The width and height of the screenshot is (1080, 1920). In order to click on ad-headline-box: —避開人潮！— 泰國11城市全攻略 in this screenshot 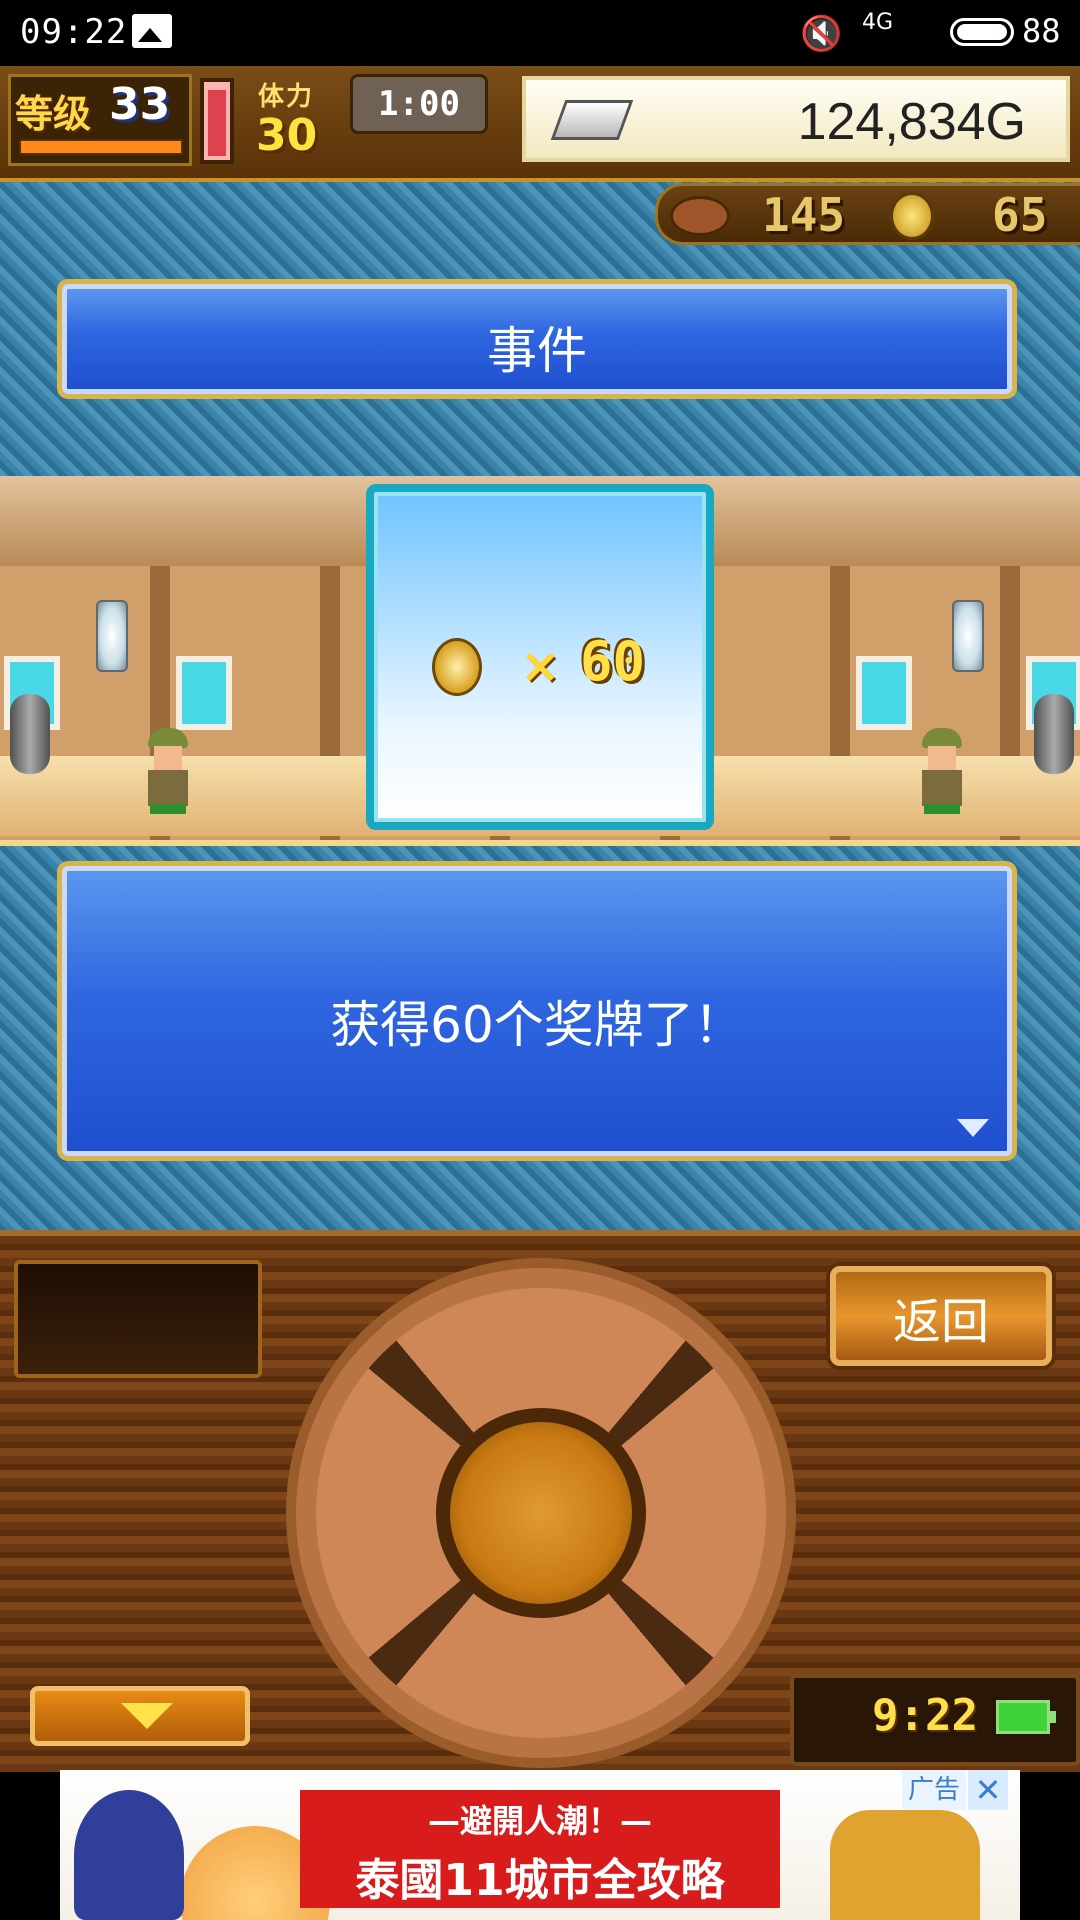, I will do `click(540, 1849)`.